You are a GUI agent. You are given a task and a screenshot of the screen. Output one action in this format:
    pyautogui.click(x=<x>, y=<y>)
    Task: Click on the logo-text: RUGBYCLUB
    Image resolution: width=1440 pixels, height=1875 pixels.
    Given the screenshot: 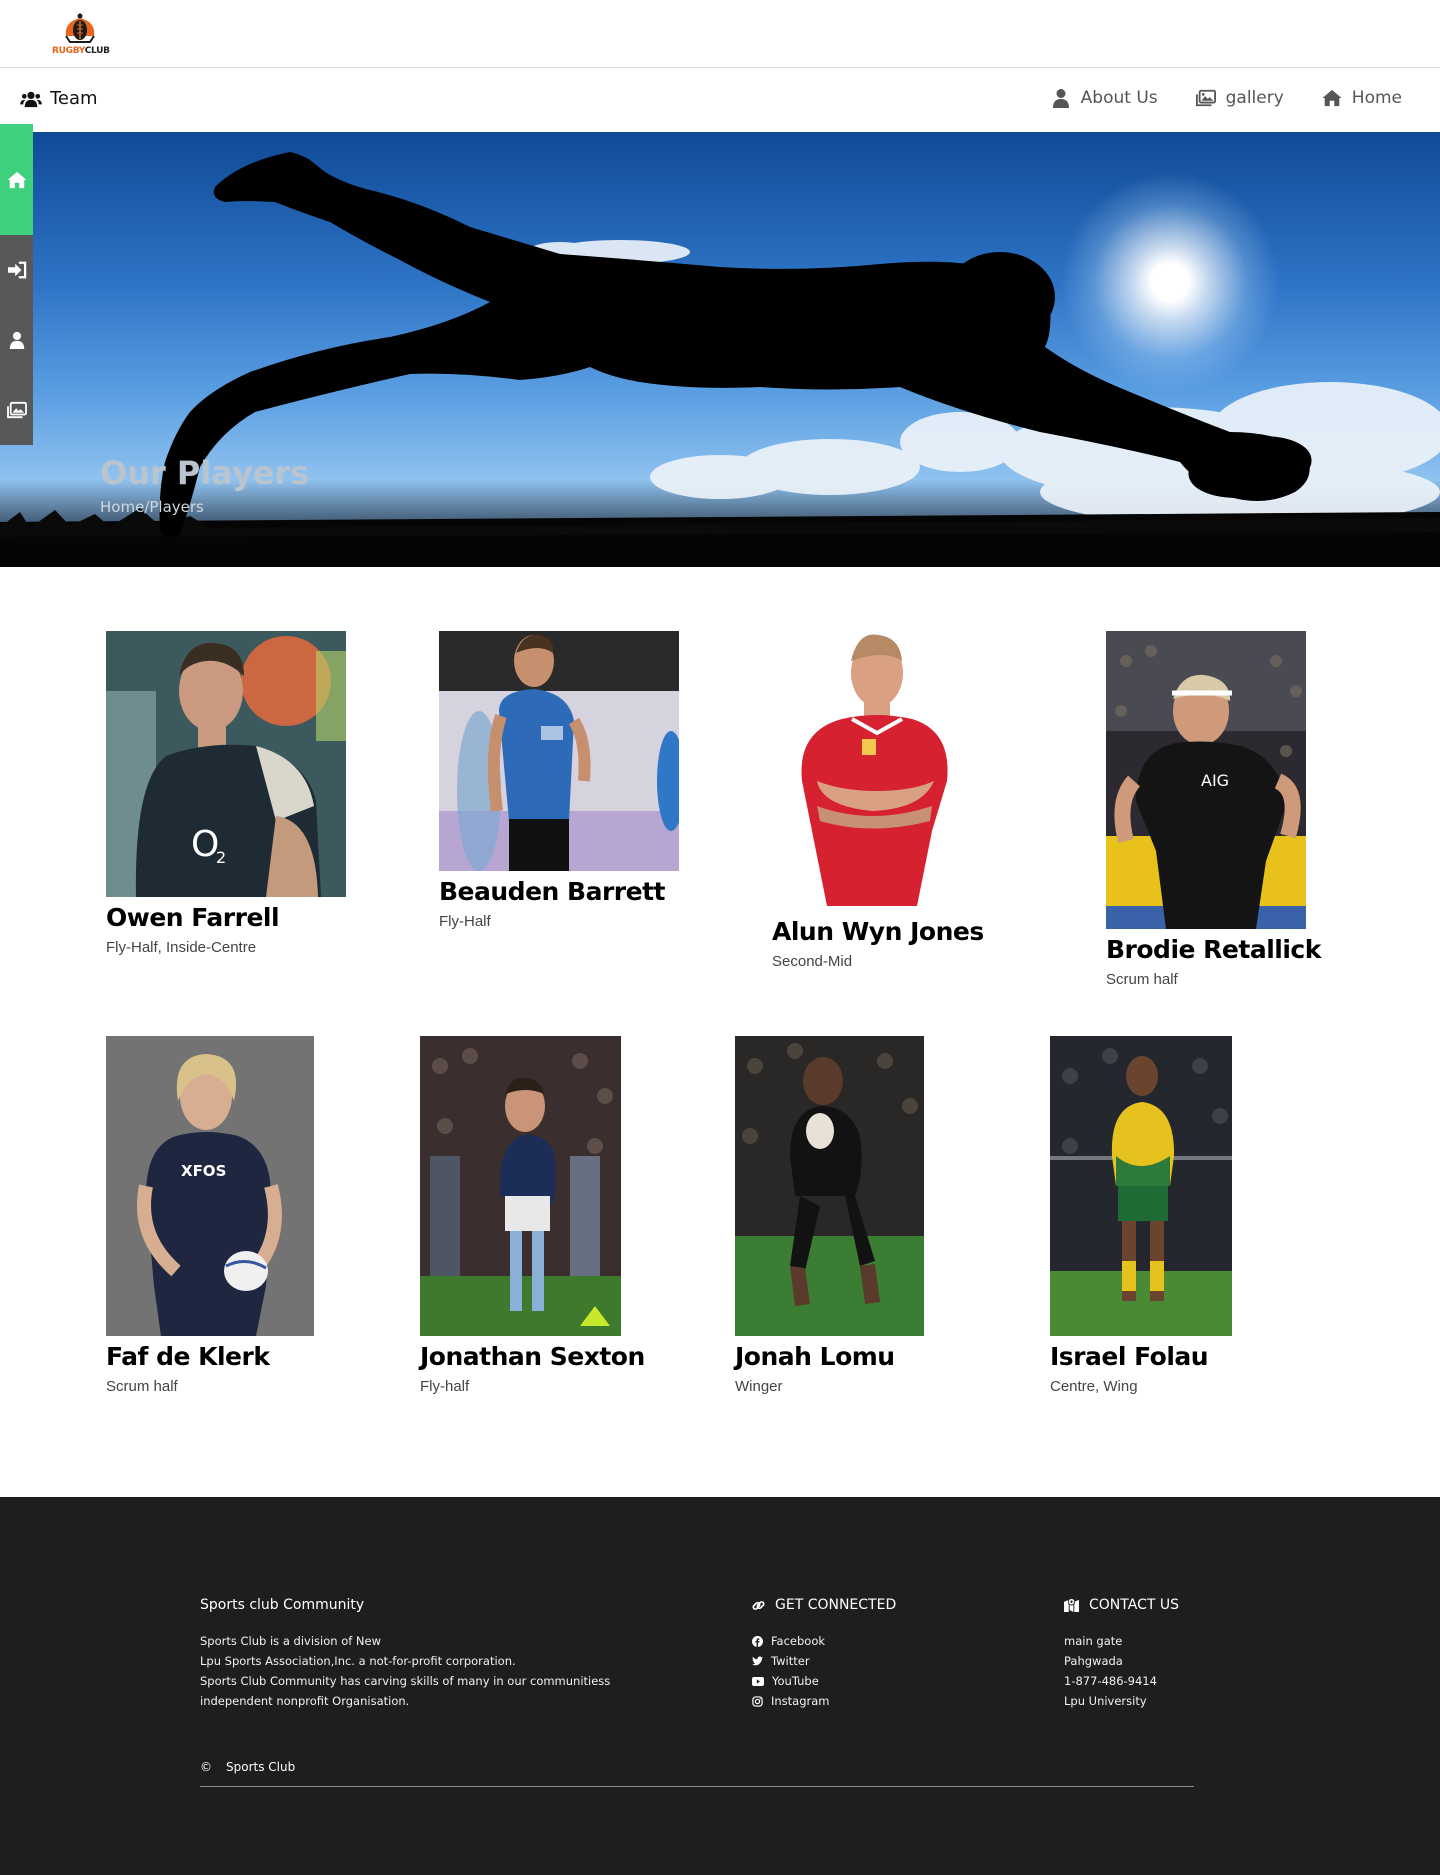 What is the action you would take?
    pyautogui.click(x=81, y=51)
    